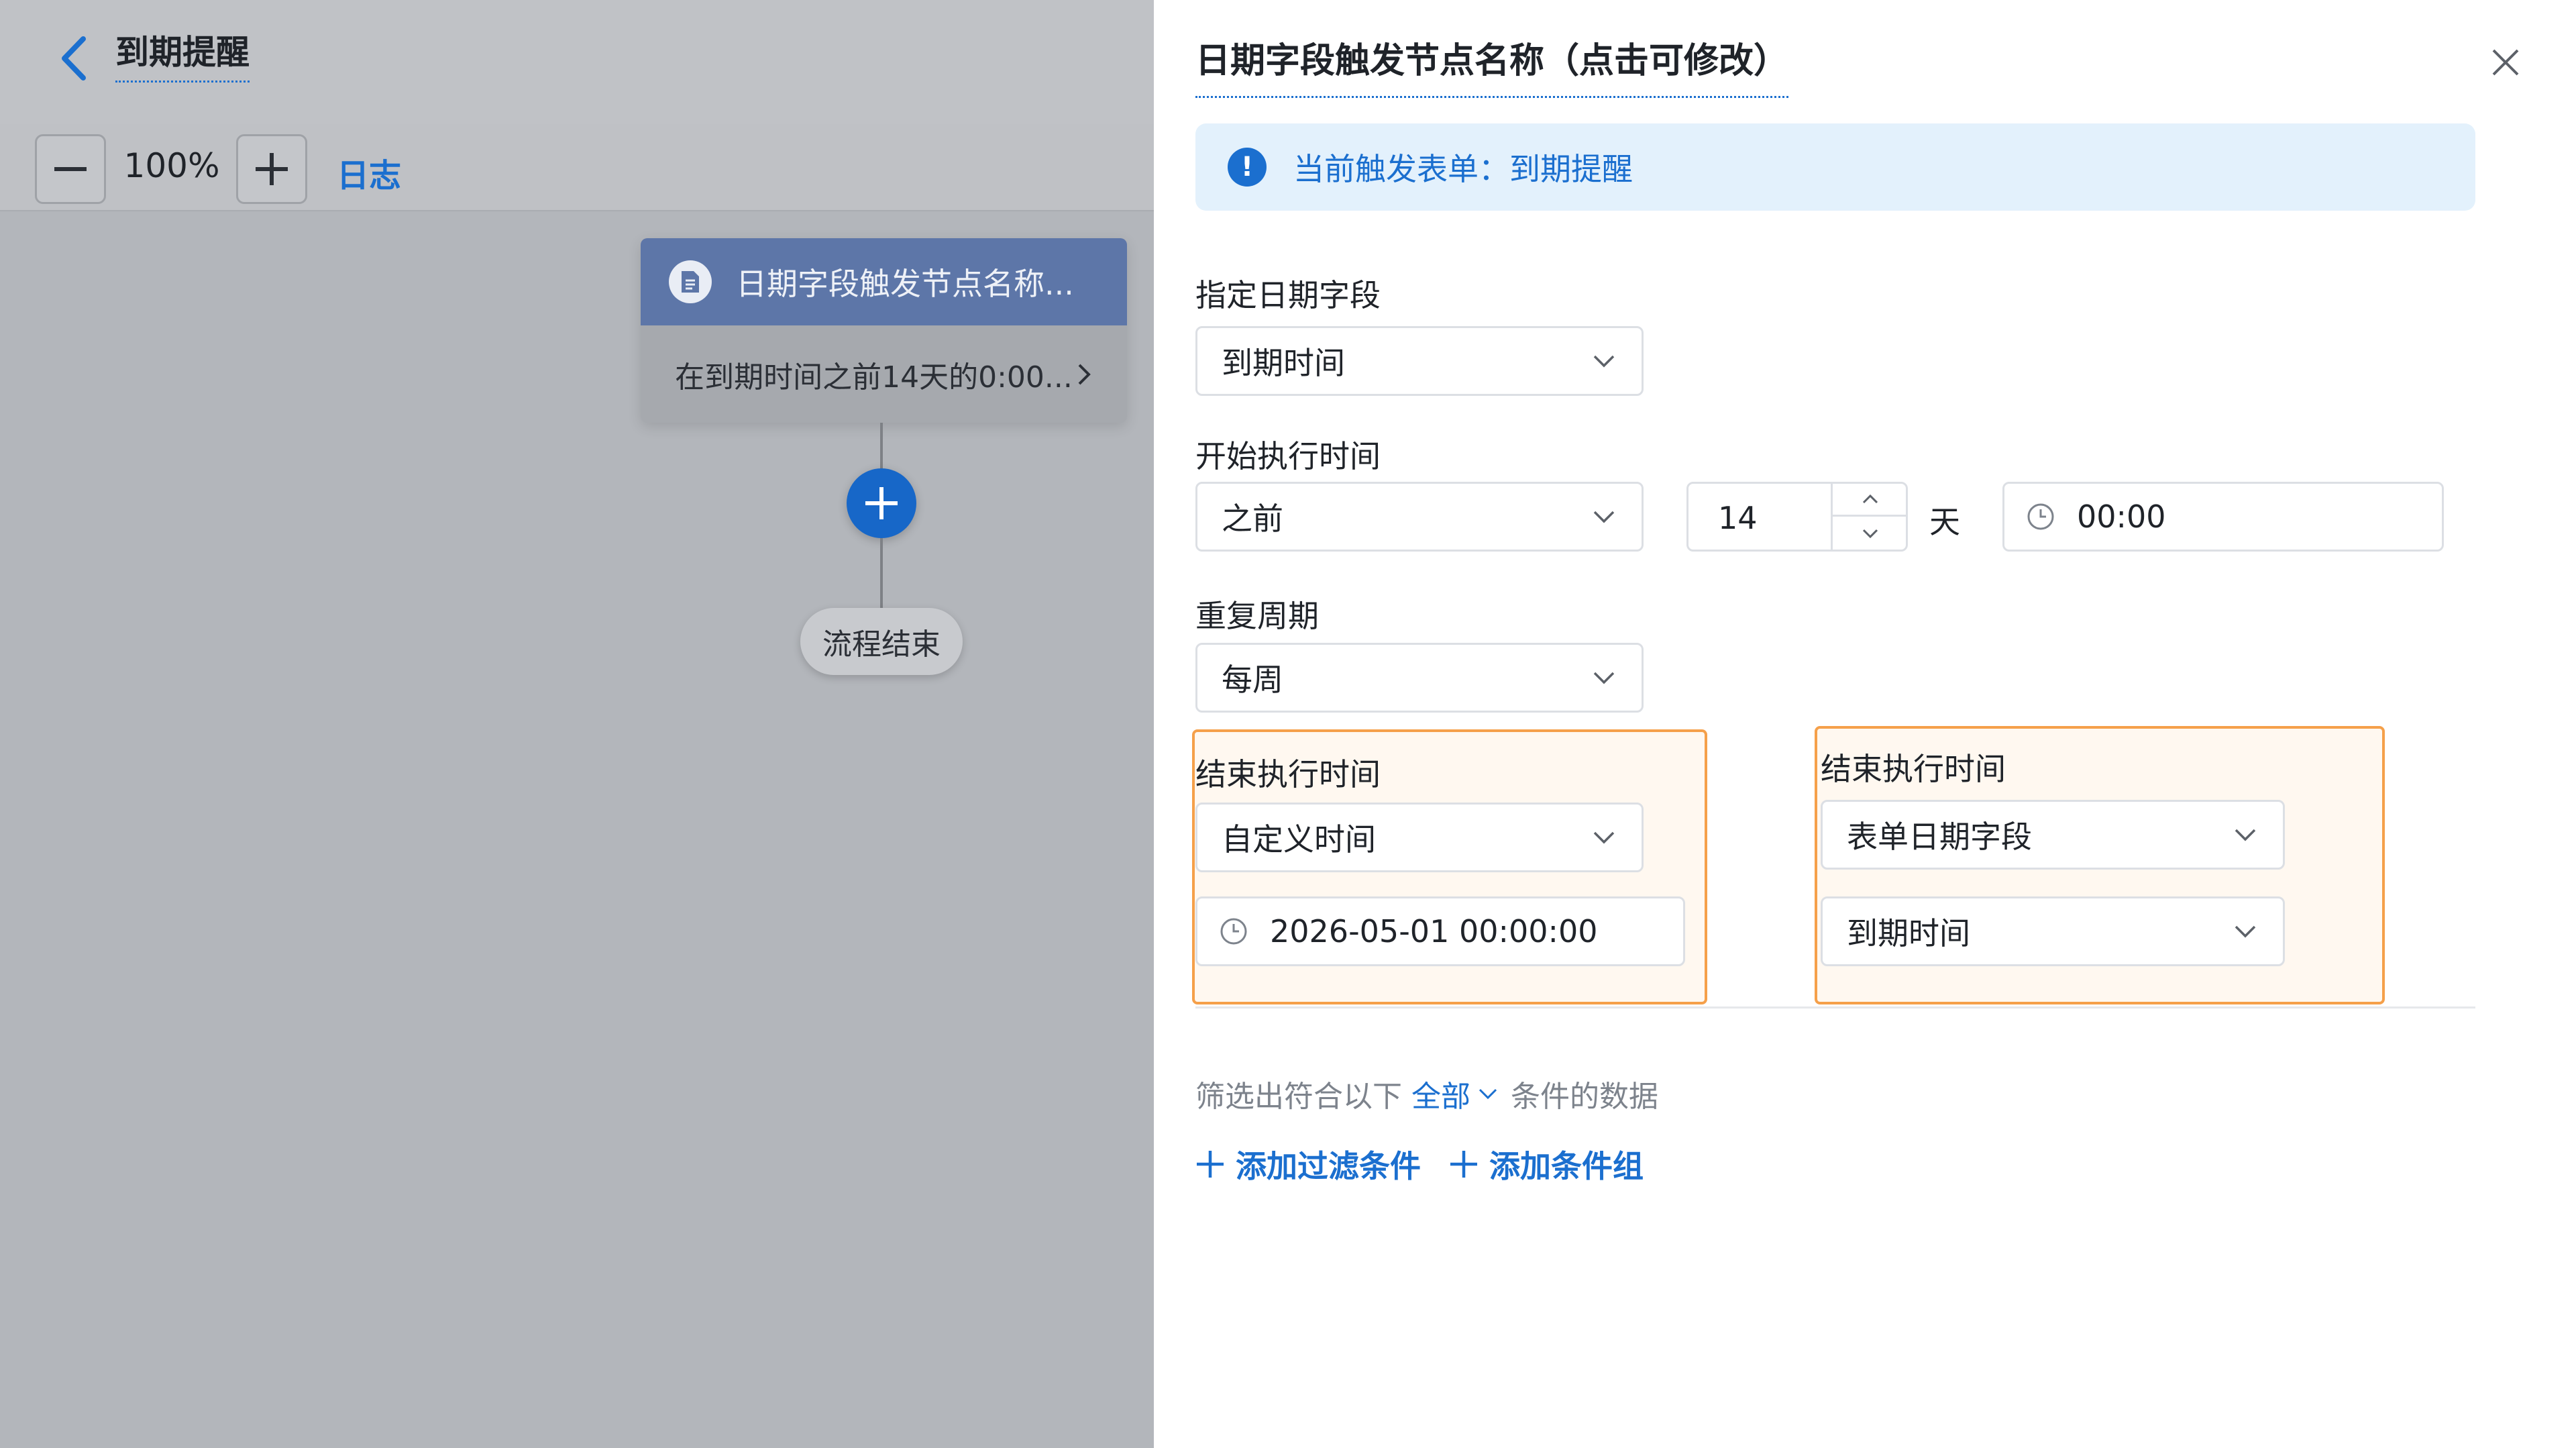 The height and width of the screenshot is (1448, 2576). Describe the element at coordinates (1419, 837) in the screenshot. I see `end-mode-select: 自定义时间` at that location.